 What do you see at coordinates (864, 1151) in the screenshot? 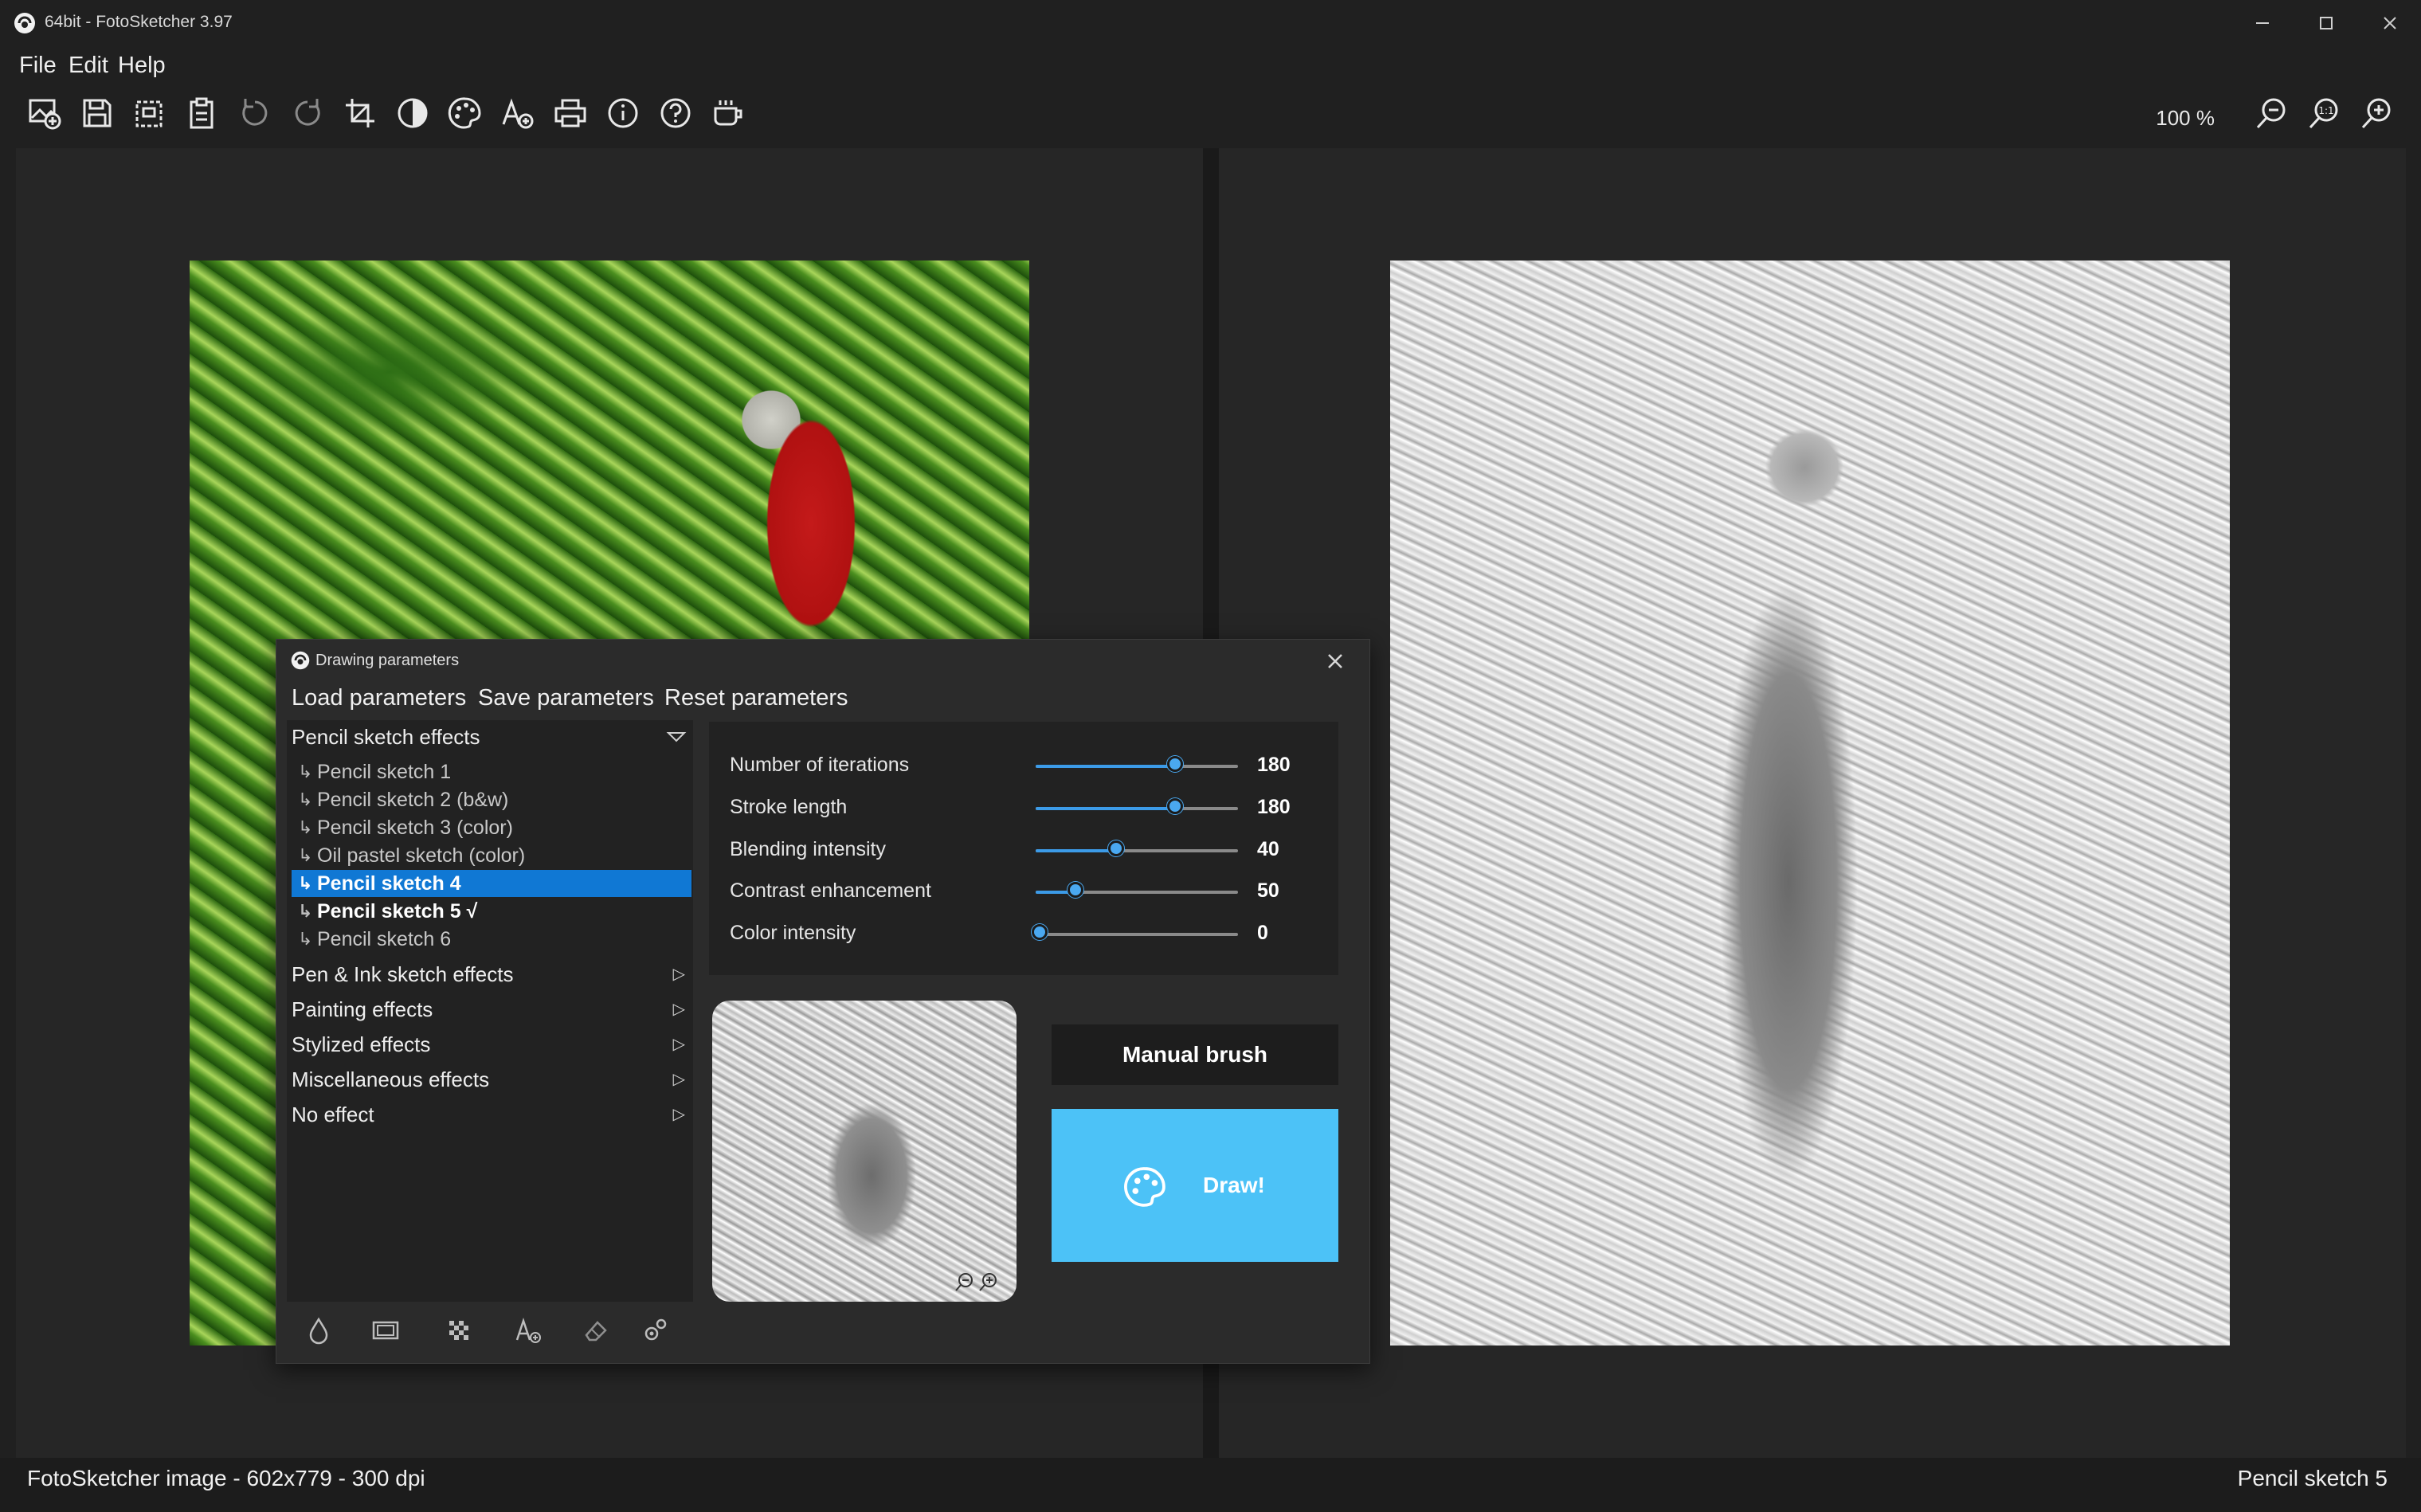
I see `effect-preview-thumbnail` at bounding box center [864, 1151].